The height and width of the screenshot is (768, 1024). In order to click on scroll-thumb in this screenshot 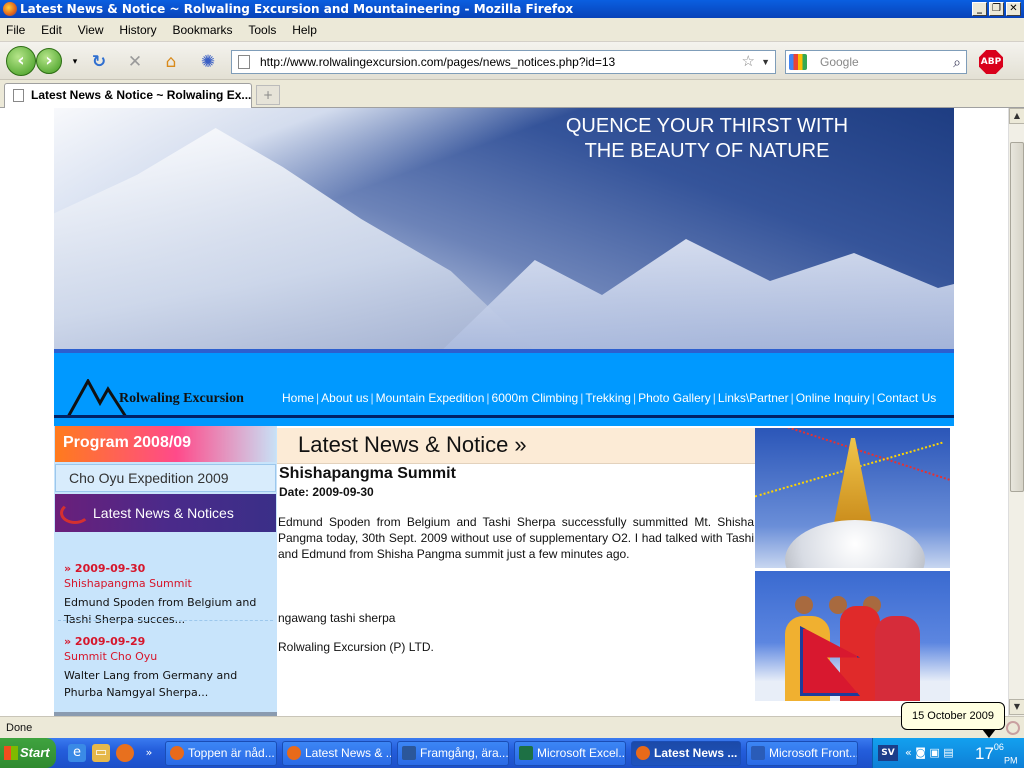, I will do `click(1017, 317)`.